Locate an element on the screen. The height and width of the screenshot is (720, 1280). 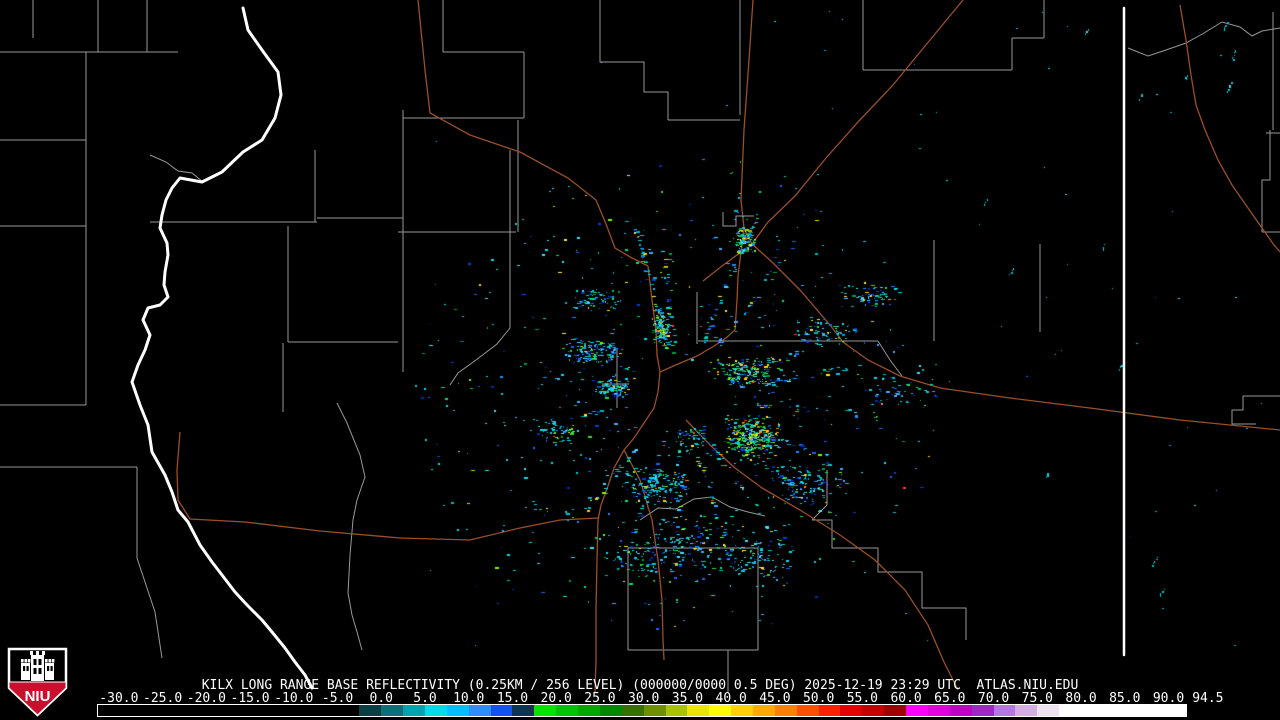
niu-logo: NIU is located at coordinates (37, 682).